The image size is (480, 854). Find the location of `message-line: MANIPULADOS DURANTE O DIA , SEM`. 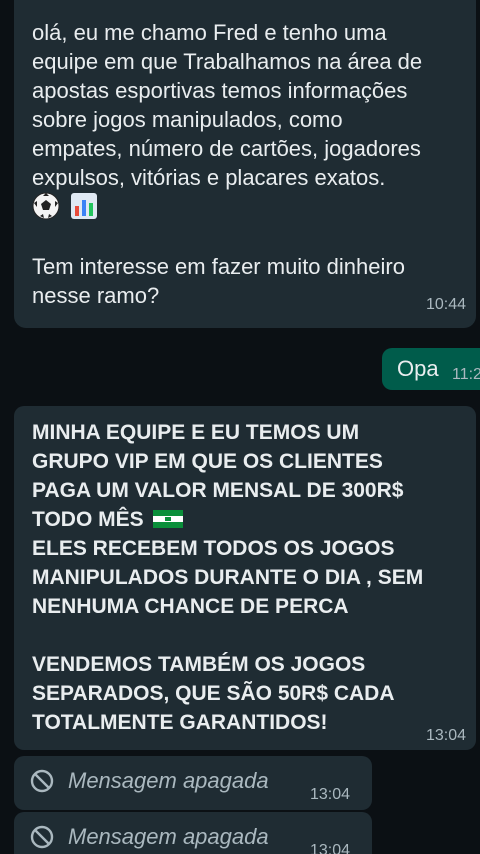

message-line: MANIPULADOS DURANTE O DIA , SEM is located at coordinates (228, 577).